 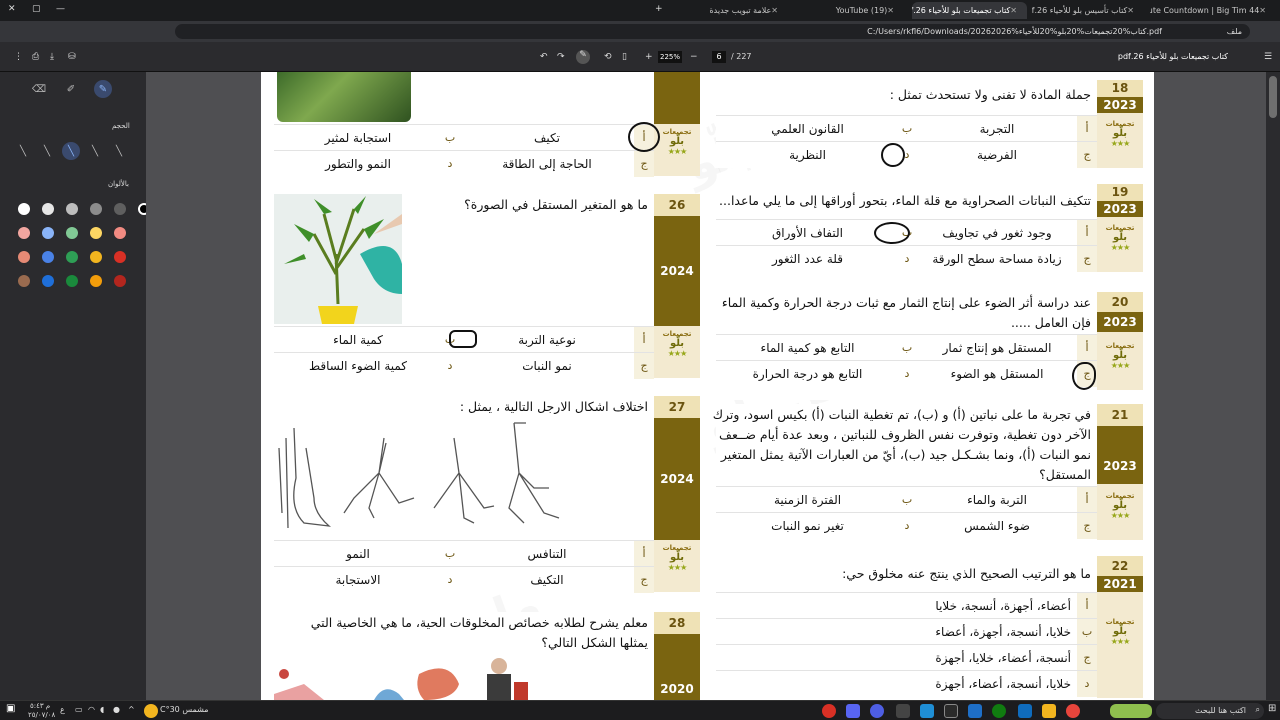 I want to click on download-pdf-icon: ⤓, so click(x=52, y=57).